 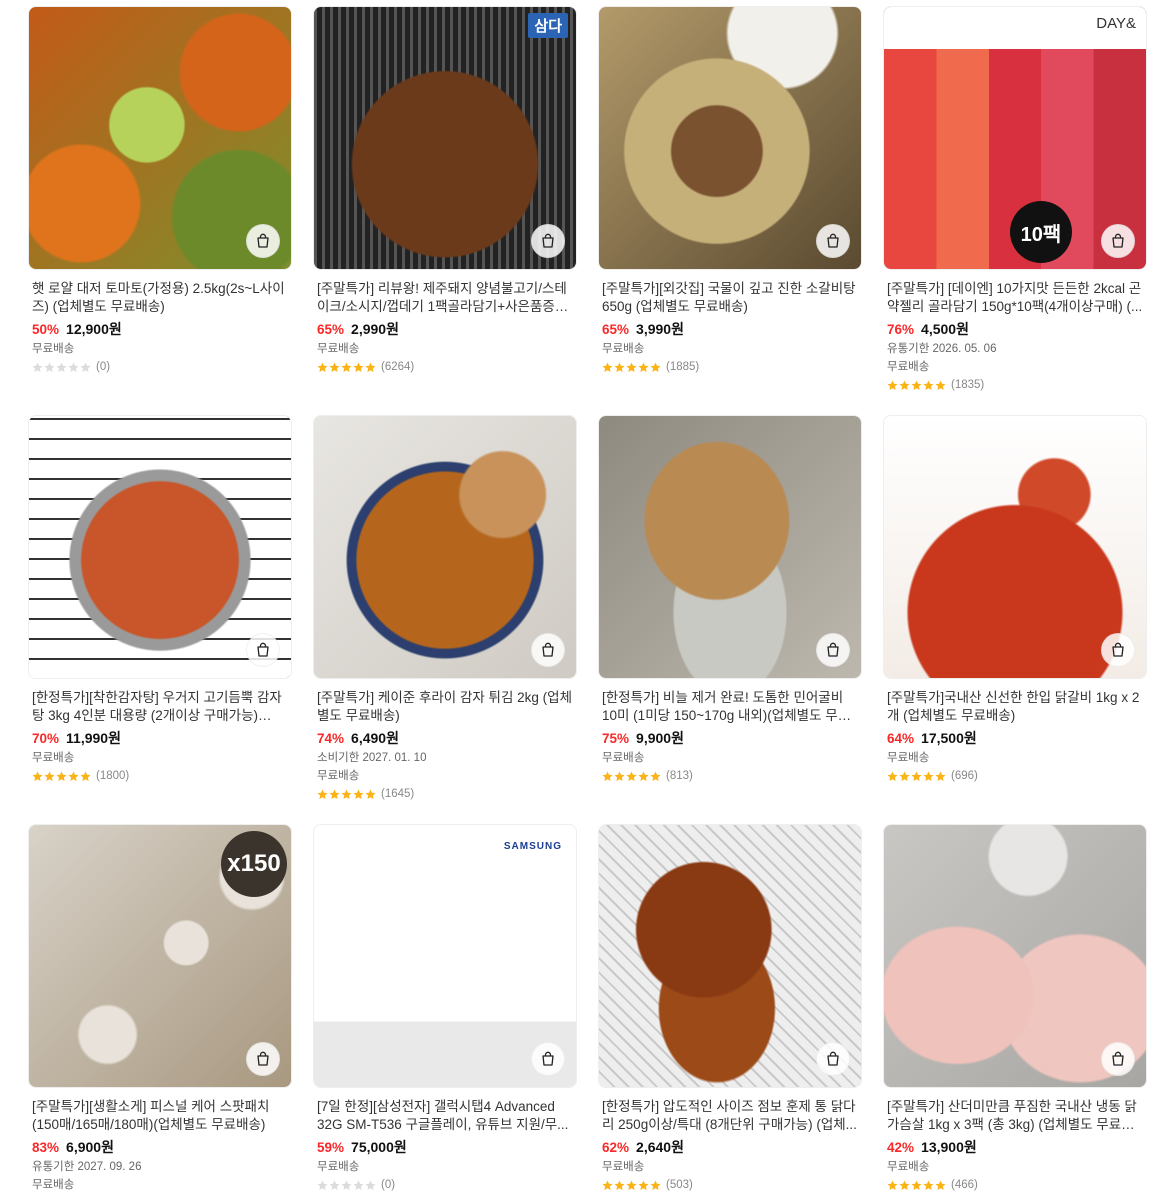 What do you see at coordinates (445, 138) in the screenshot?
I see `product-image: 삼다` at bounding box center [445, 138].